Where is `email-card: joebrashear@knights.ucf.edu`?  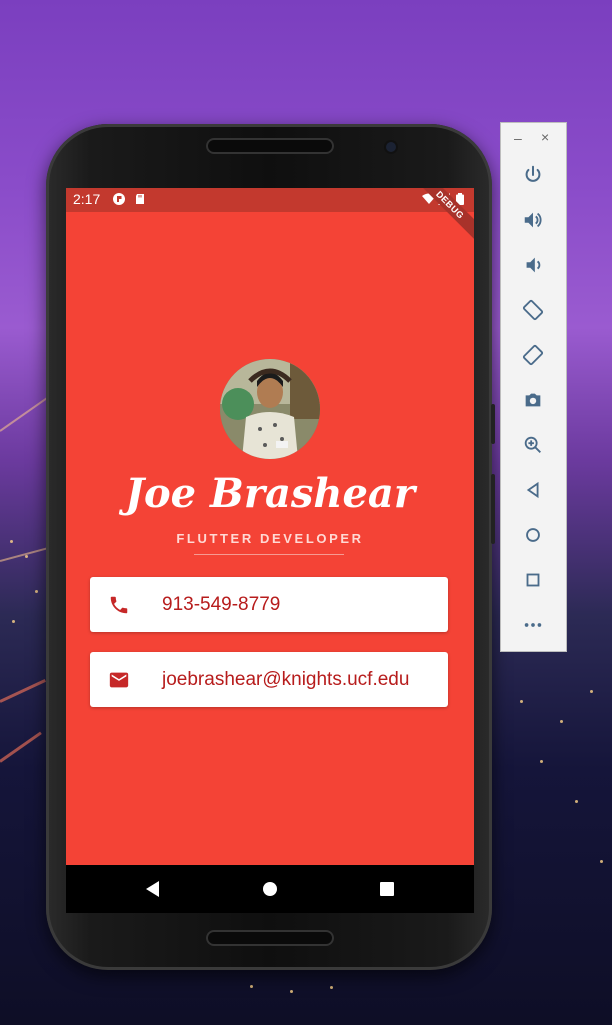 email-card: joebrashear@knights.ucf.edu is located at coordinates (269, 679).